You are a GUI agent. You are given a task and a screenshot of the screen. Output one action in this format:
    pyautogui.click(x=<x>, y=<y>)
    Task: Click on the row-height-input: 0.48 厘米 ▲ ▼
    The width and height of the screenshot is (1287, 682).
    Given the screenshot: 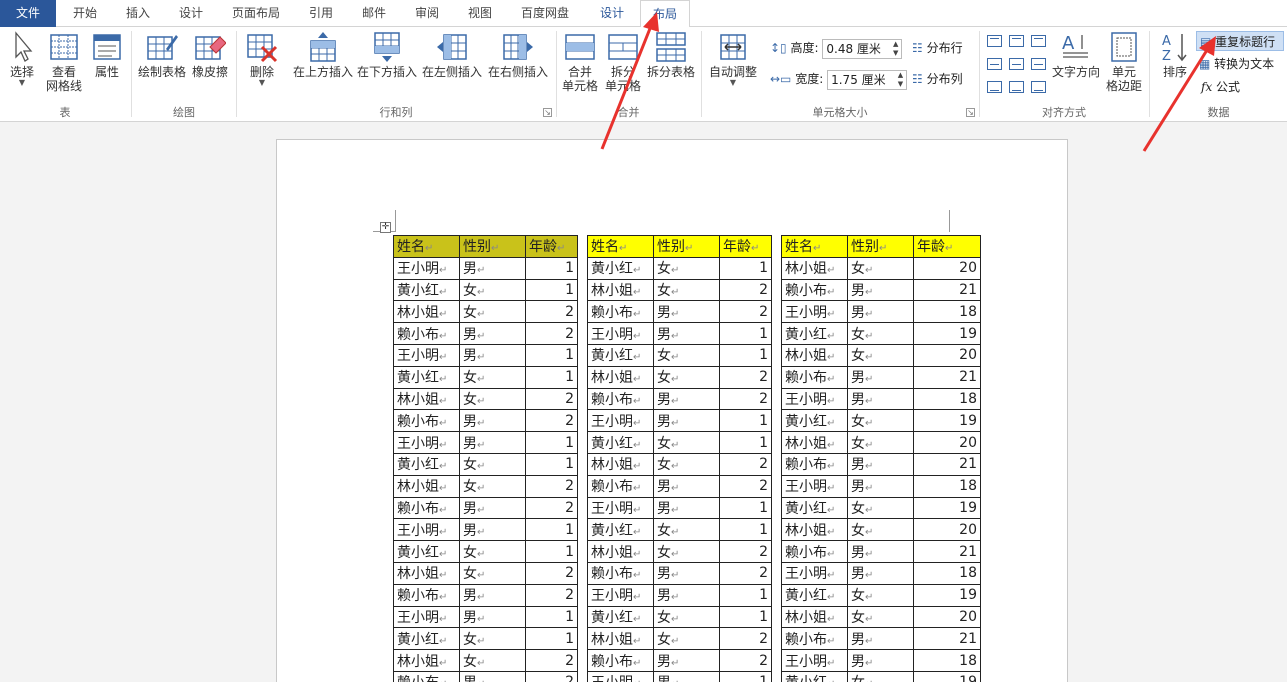 What is the action you would take?
    pyautogui.click(x=862, y=48)
    